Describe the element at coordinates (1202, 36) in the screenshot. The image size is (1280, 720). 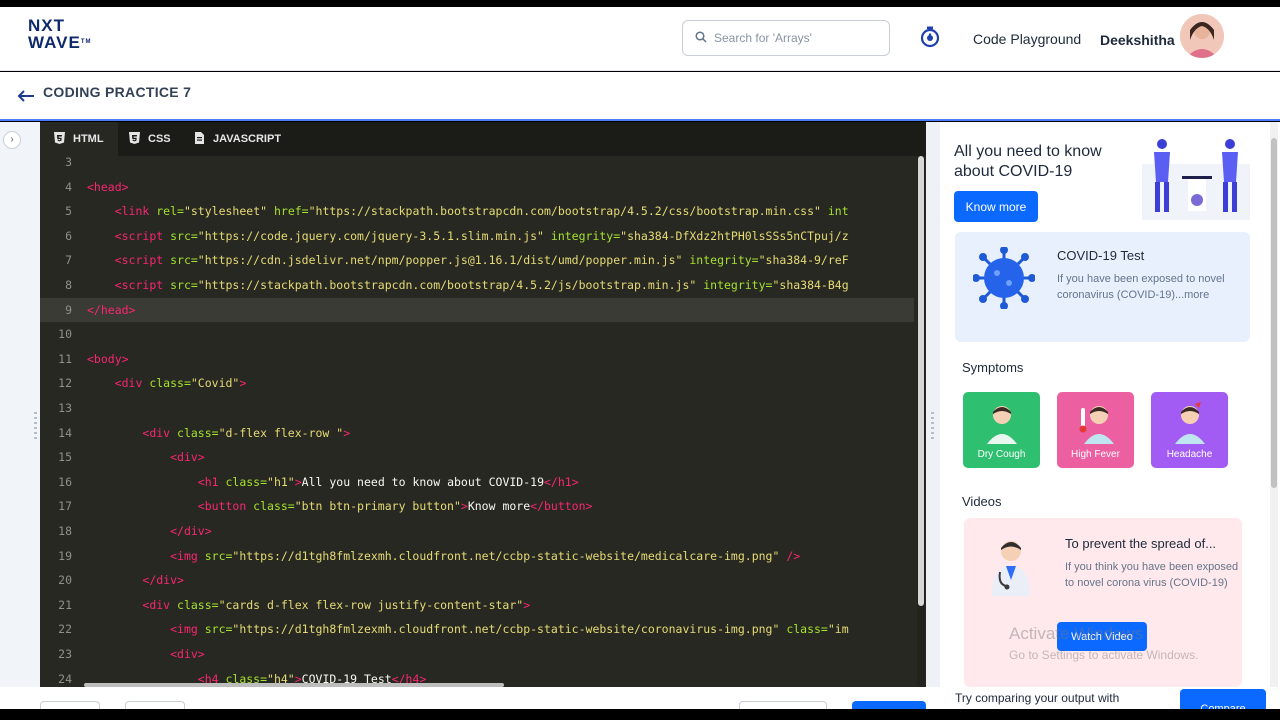
I see `avatar` at that location.